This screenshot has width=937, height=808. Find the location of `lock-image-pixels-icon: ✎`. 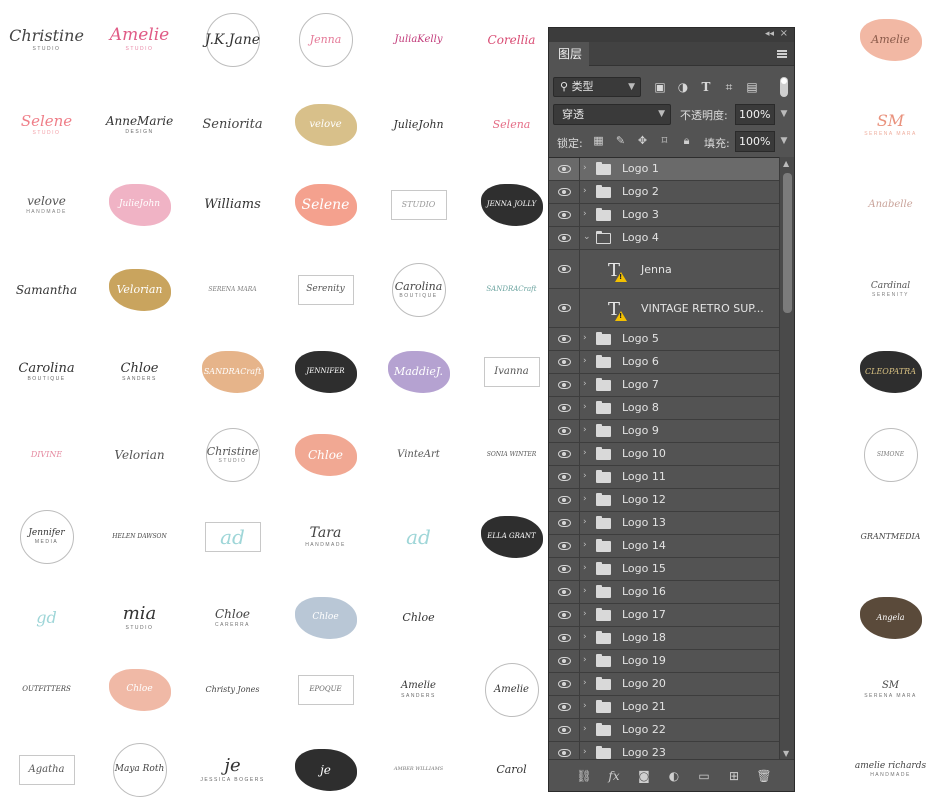

lock-image-pixels-icon: ✎ is located at coordinates (620, 140).